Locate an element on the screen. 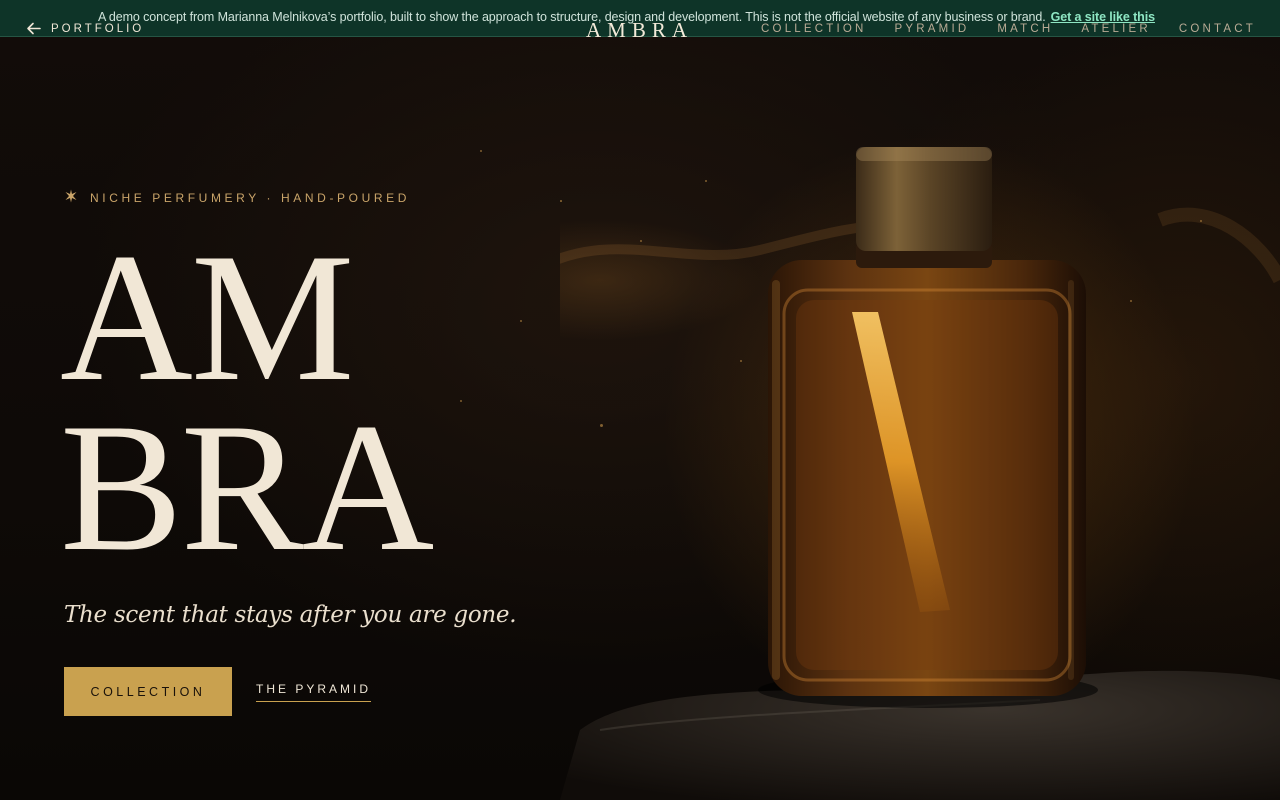  main-nav: COLLECTION PYRAMID MATCH ATELIER CONTACT is located at coordinates (1008, 29).